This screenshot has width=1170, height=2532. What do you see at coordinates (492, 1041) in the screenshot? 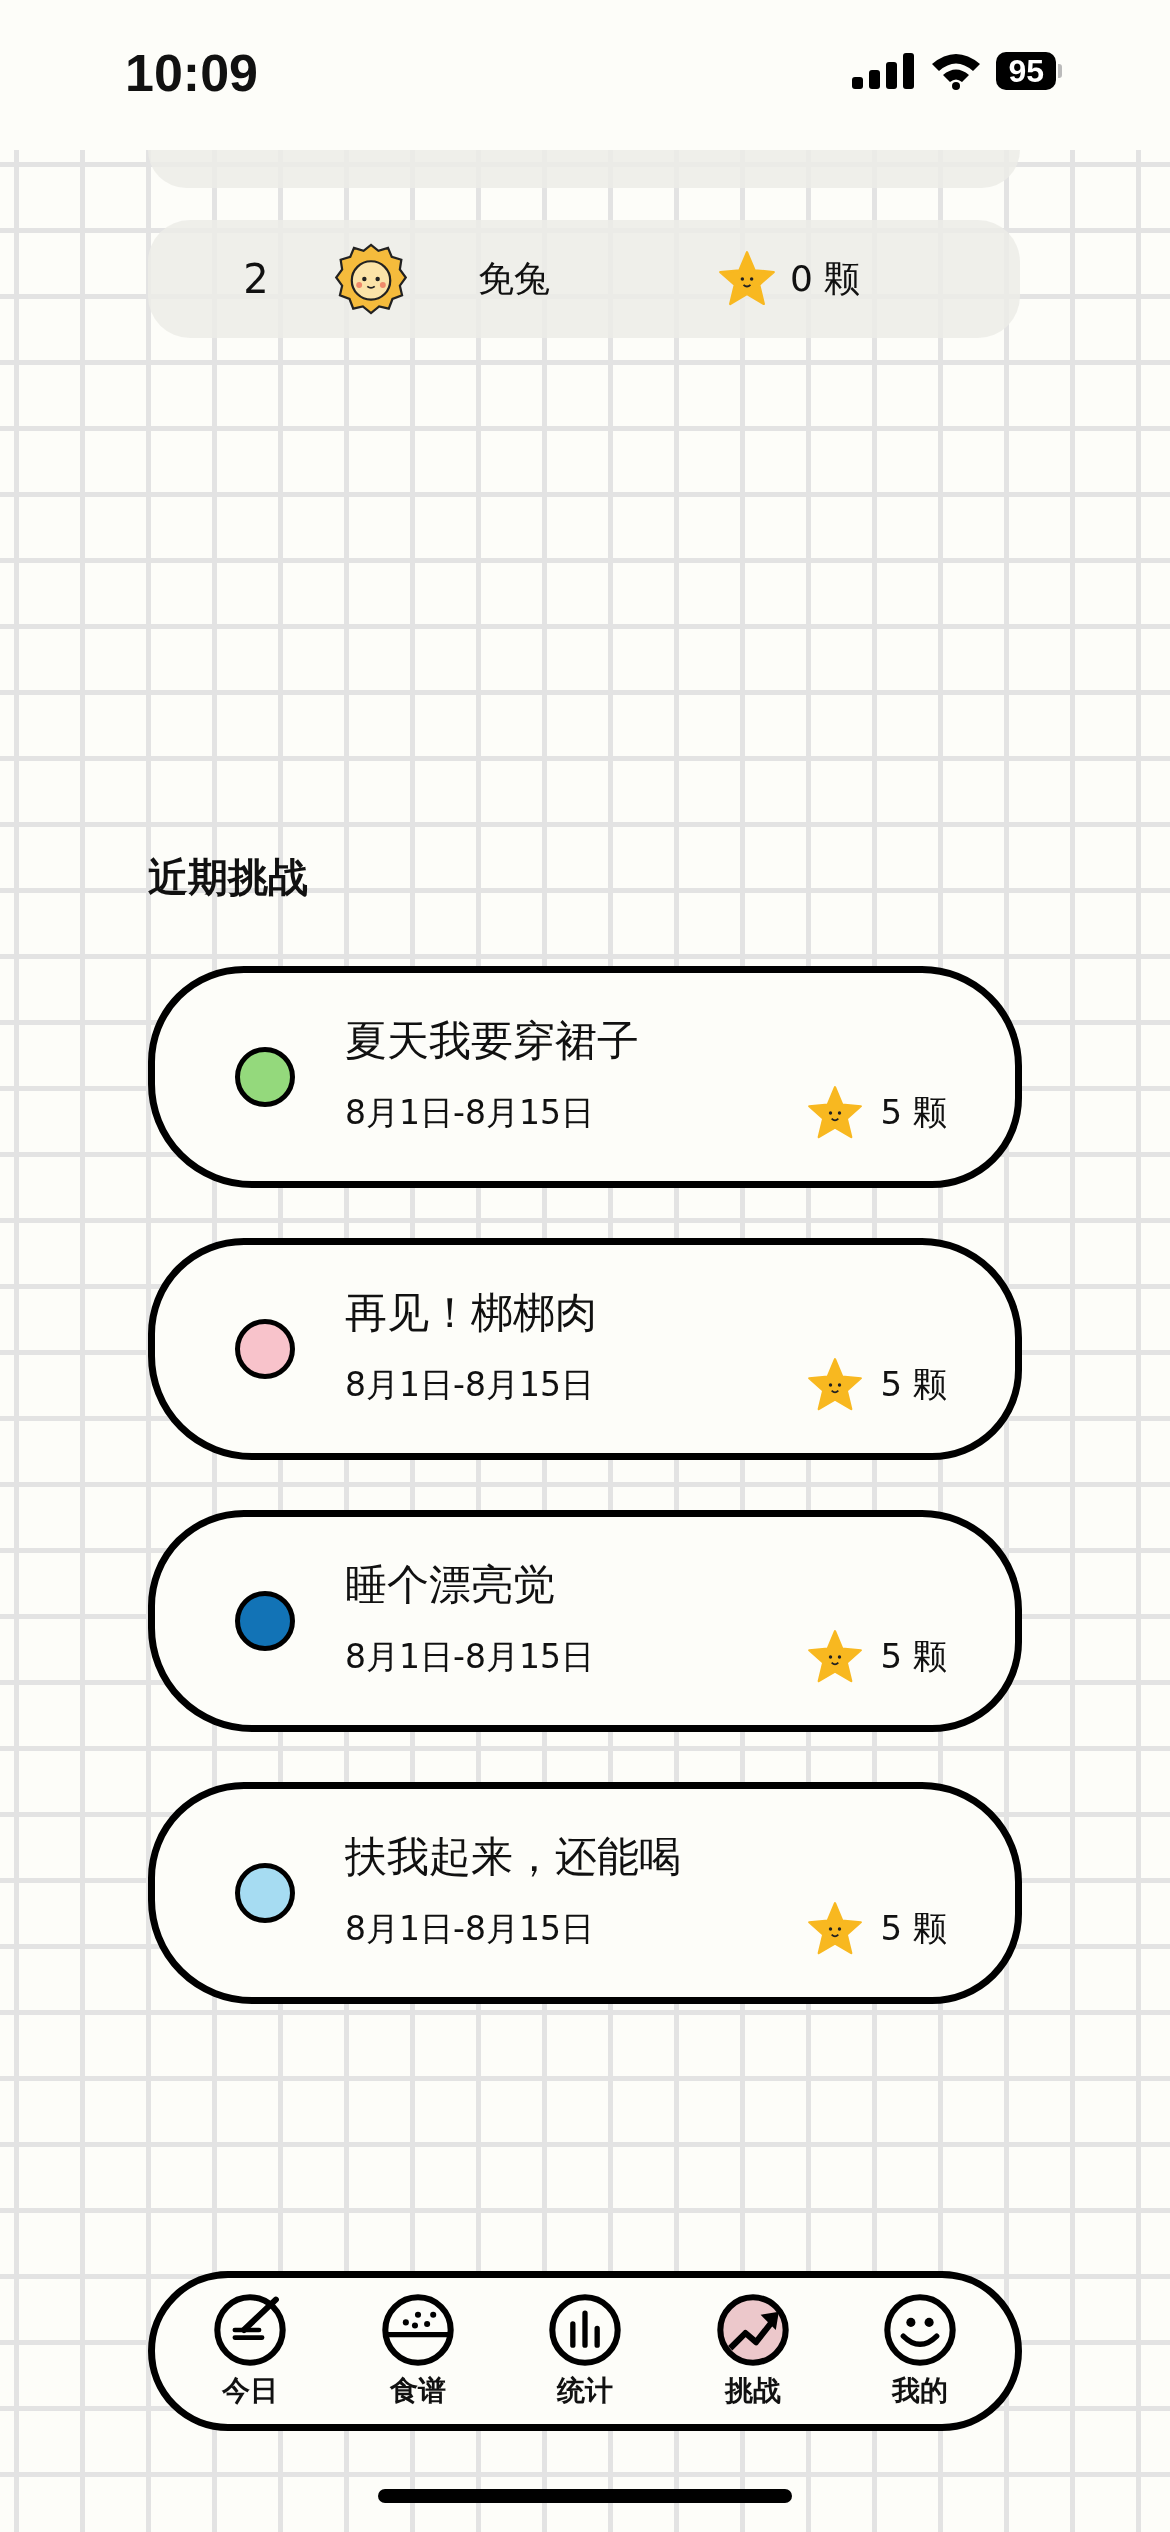
I see `challenge-title: 夏天我要穿裙子` at bounding box center [492, 1041].